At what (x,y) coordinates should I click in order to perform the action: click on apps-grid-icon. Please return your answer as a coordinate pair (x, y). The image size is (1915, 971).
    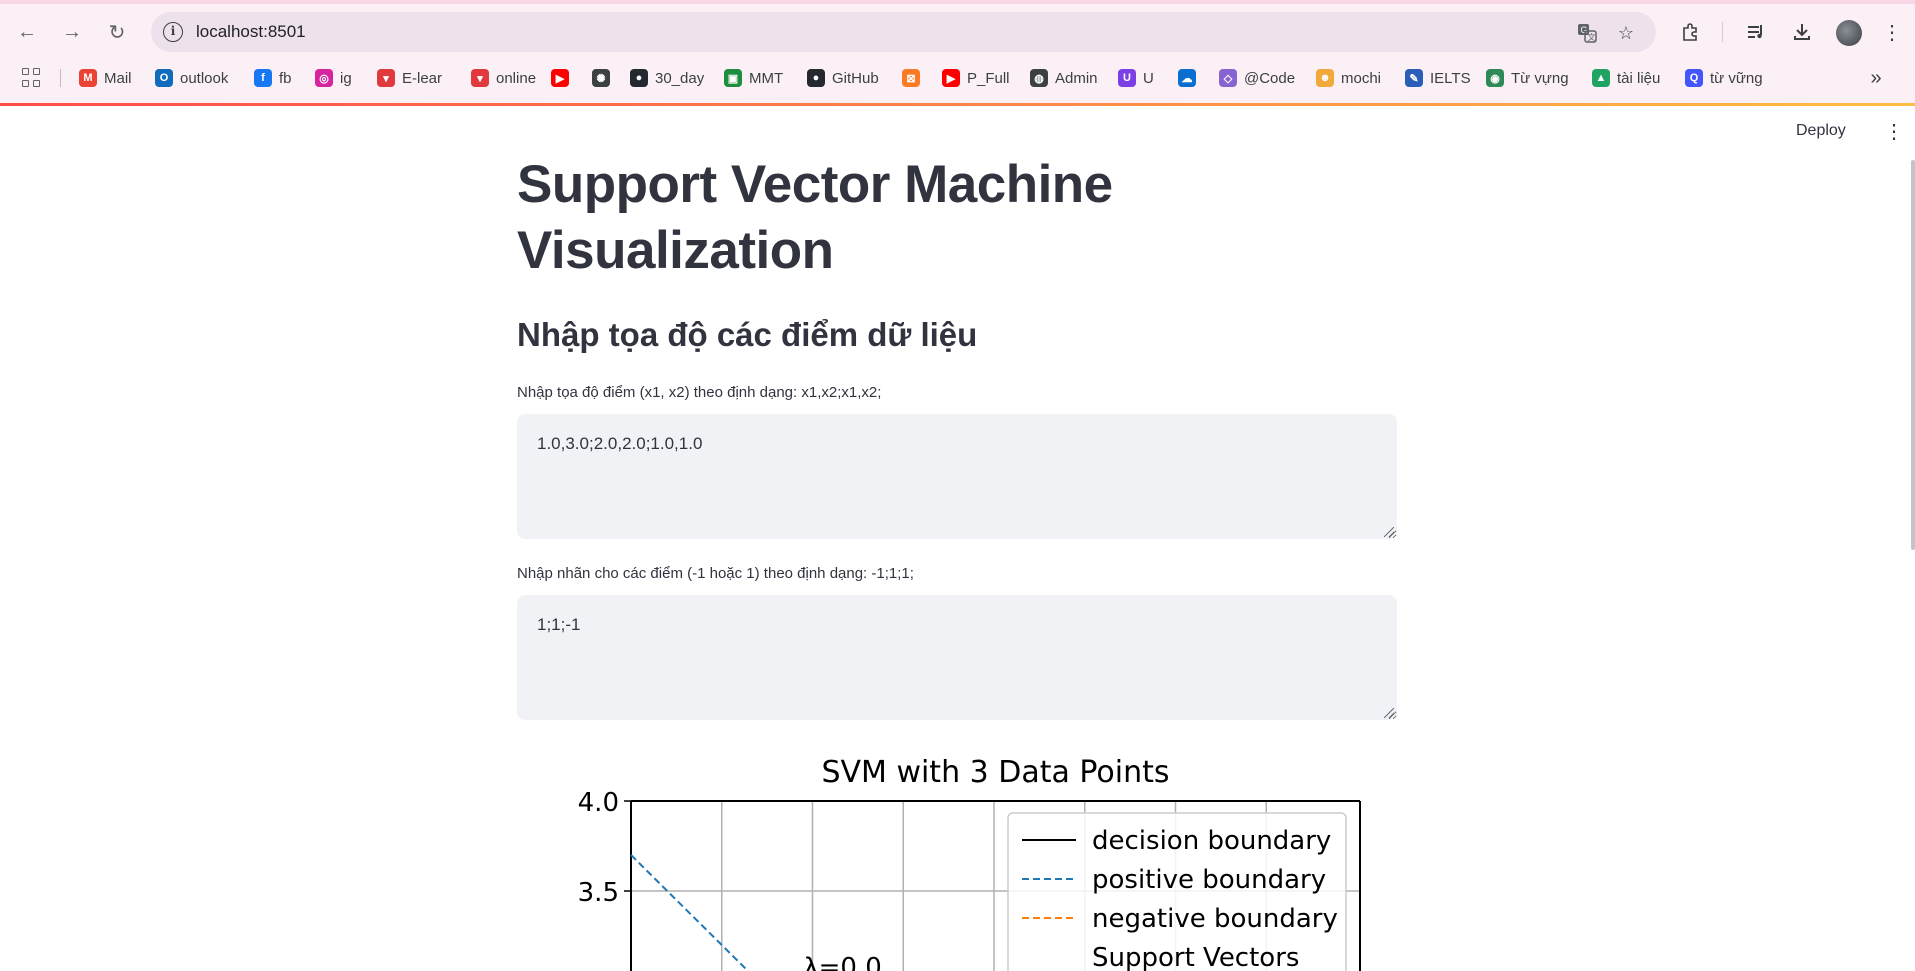
    Looking at the image, I should click on (32, 78).